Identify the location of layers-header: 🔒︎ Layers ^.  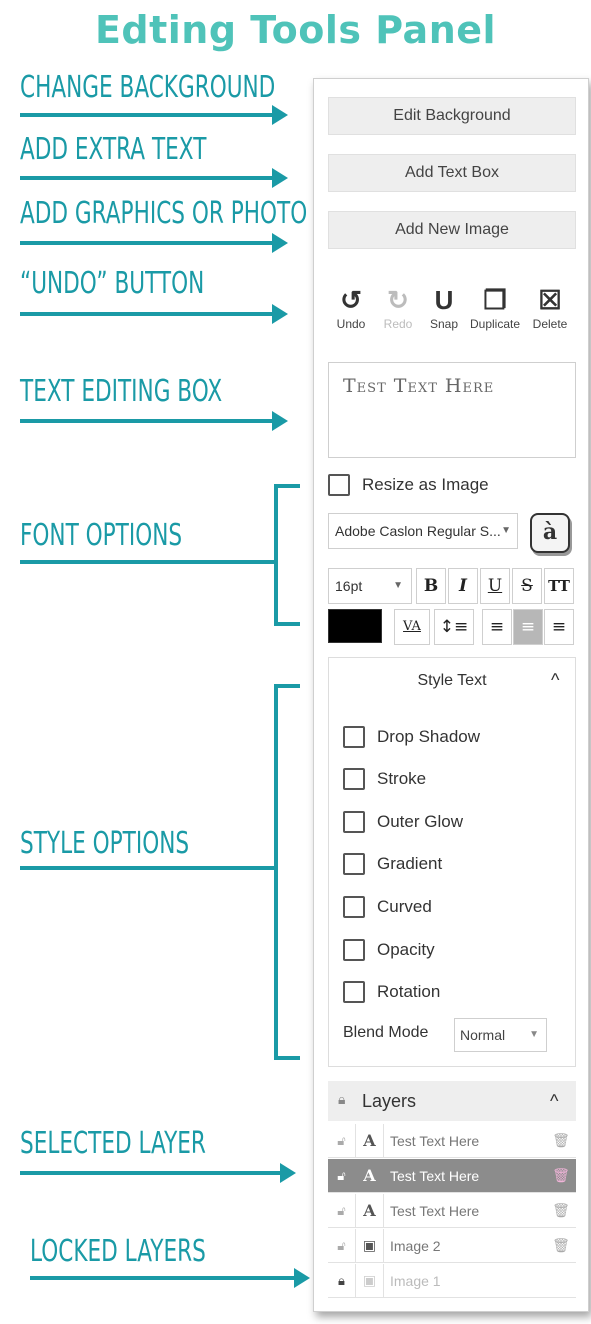
(452, 1101).